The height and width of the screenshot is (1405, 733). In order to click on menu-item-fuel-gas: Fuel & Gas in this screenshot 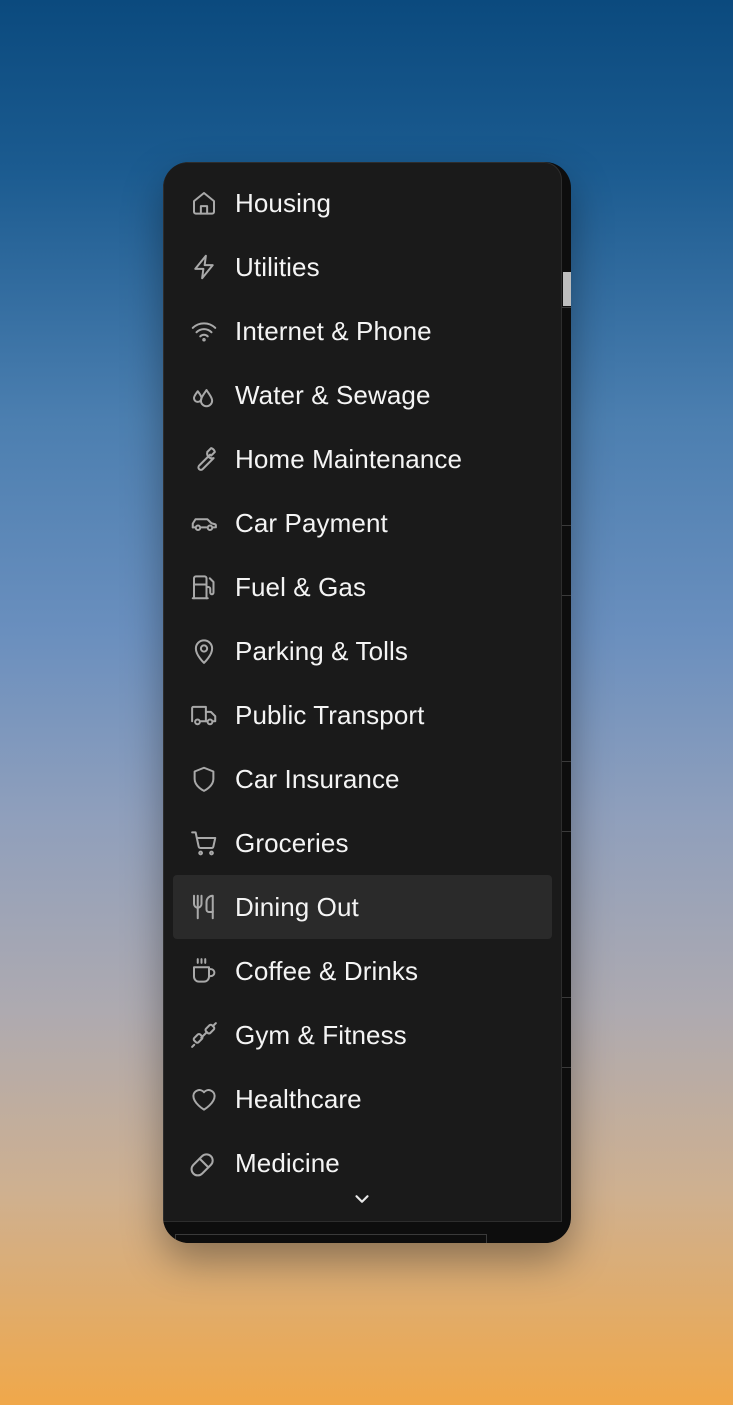, I will do `click(362, 587)`.